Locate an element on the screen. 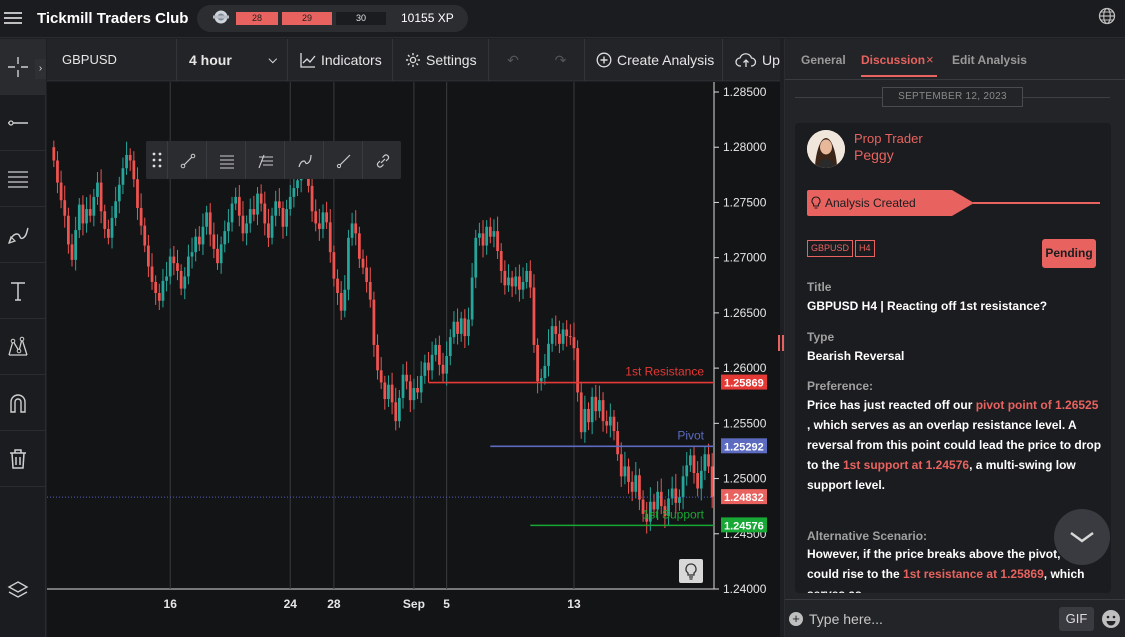  event-label: Analysis Created is located at coordinates (870, 203).